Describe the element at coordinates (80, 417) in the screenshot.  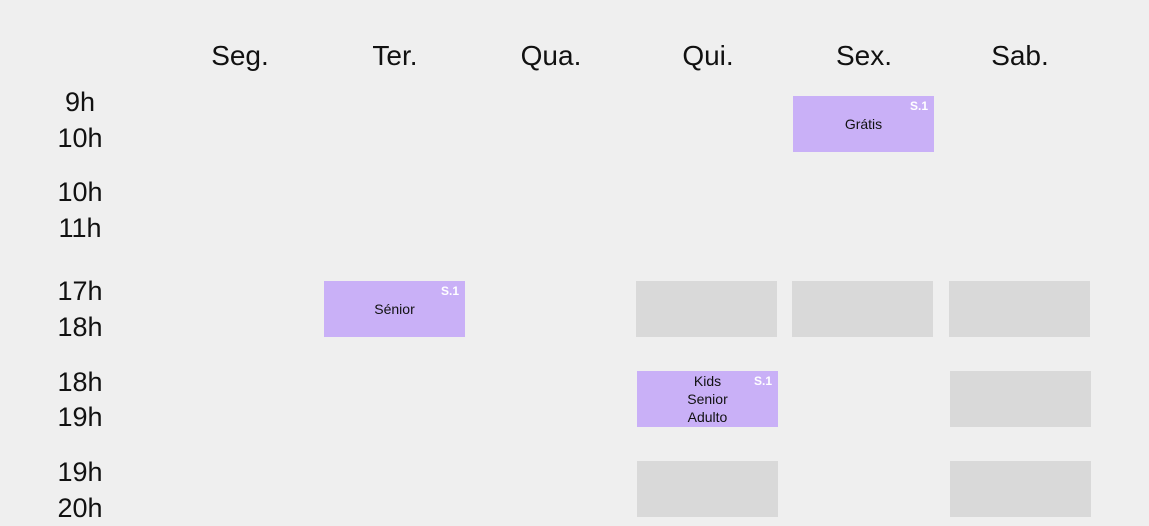
I see `time-slot-end: 19h` at that location.